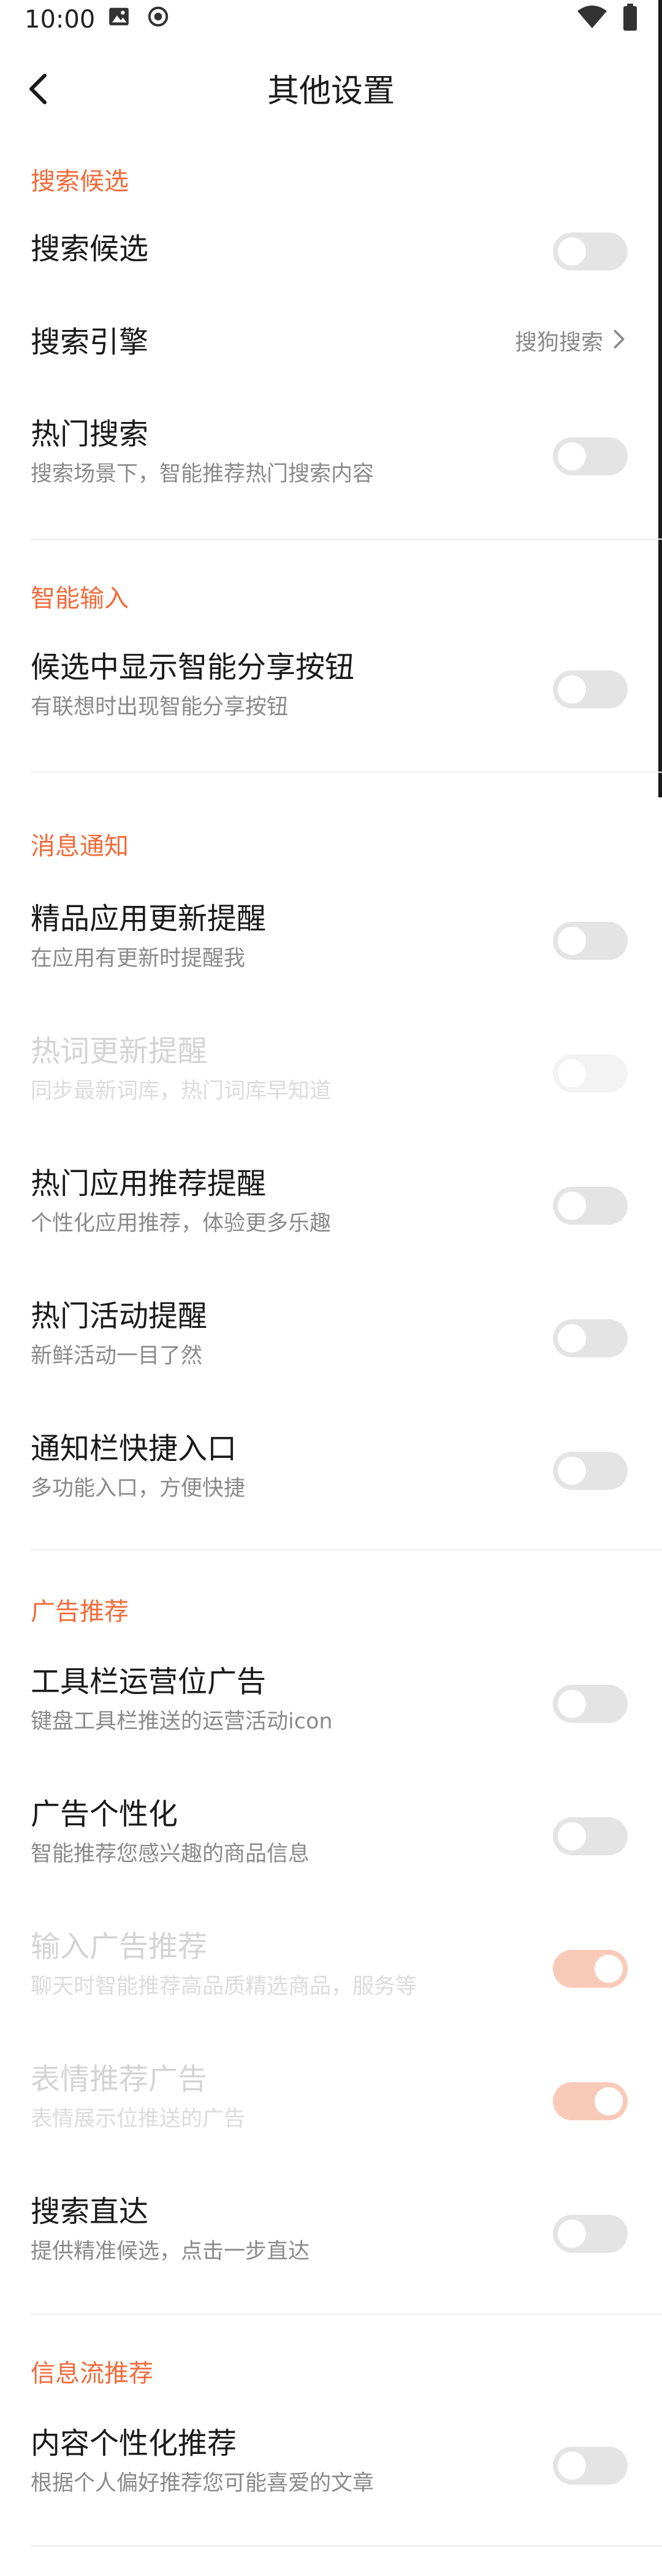 This screenshot has height=2576, width=662. Describe the element at coordinates (92, 2373) in the screenshot. I see `section-header-feed: 信息流推荐` at that location.